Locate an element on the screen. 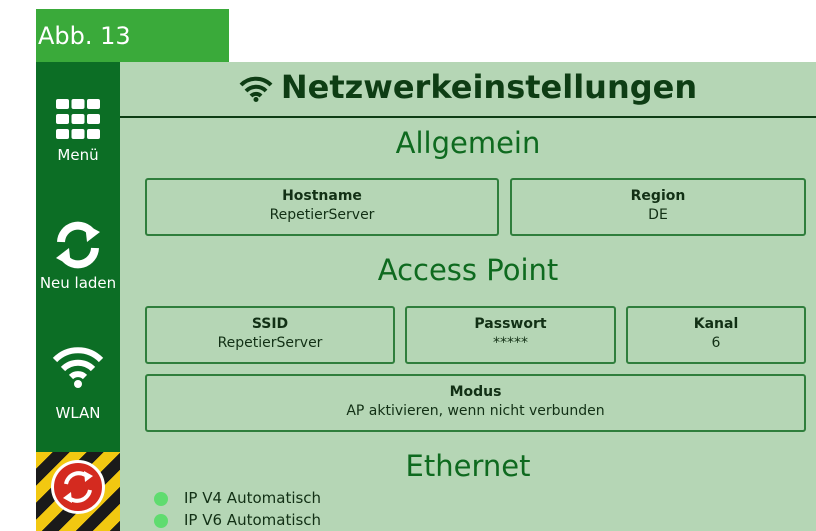 This screenshot has width=816, height=531. sidebar: Menü Neu laden WLAN is located at coordinates (78, 296).